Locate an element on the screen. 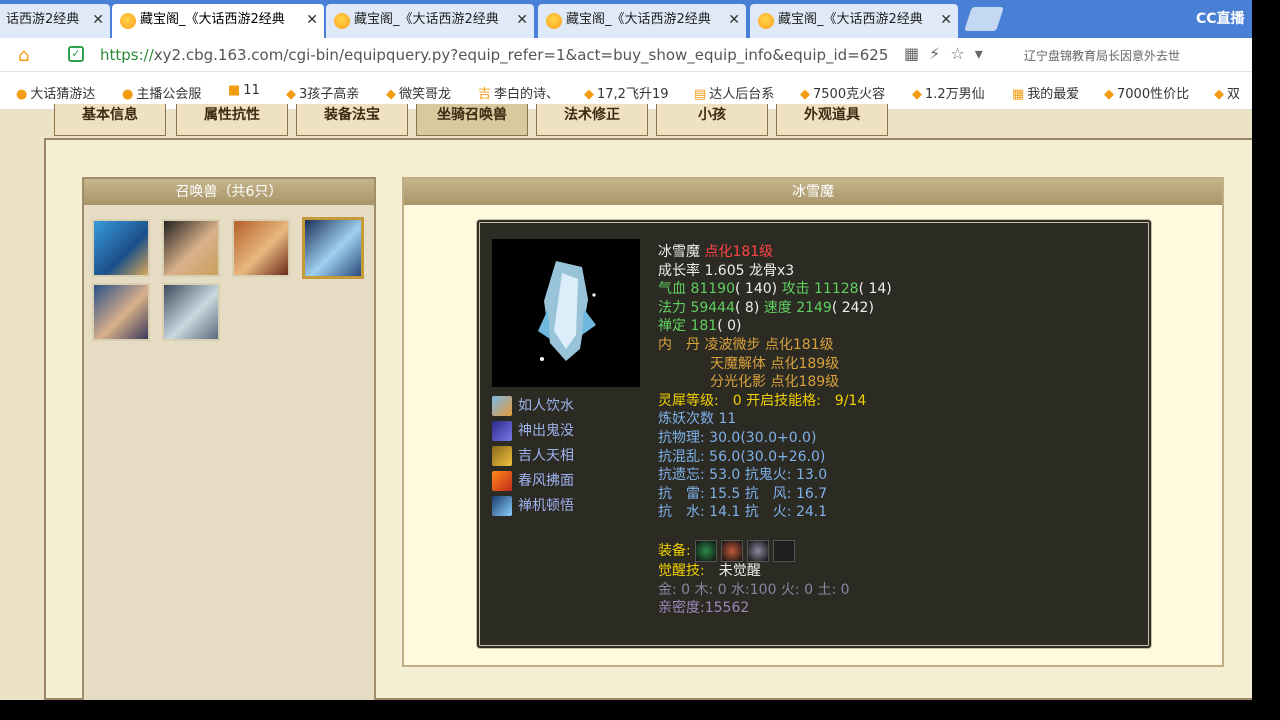  mp-value: 59444 is located at coordinates (712, 307).